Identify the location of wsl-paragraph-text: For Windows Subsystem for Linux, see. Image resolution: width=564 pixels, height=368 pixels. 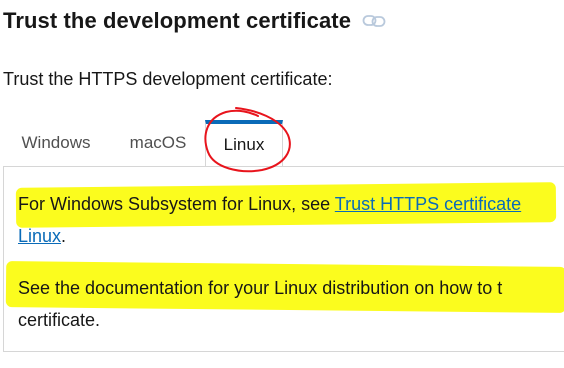
(176, 204).